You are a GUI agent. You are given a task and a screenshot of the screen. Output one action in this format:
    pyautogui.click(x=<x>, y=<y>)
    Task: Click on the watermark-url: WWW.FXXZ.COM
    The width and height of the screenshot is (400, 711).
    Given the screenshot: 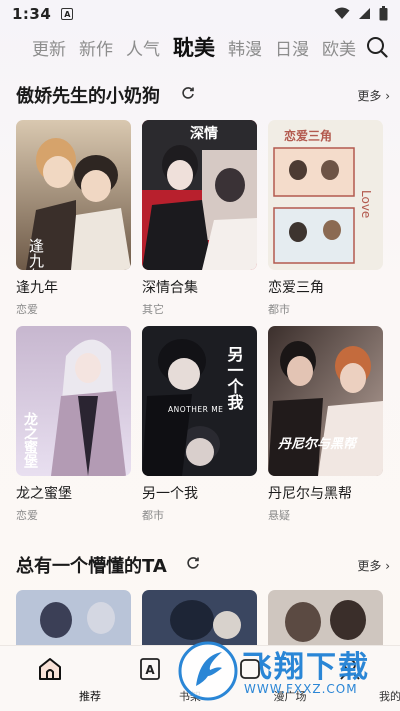 What is the action you would take?
    pyautogui.click(x=301, y=689)
    